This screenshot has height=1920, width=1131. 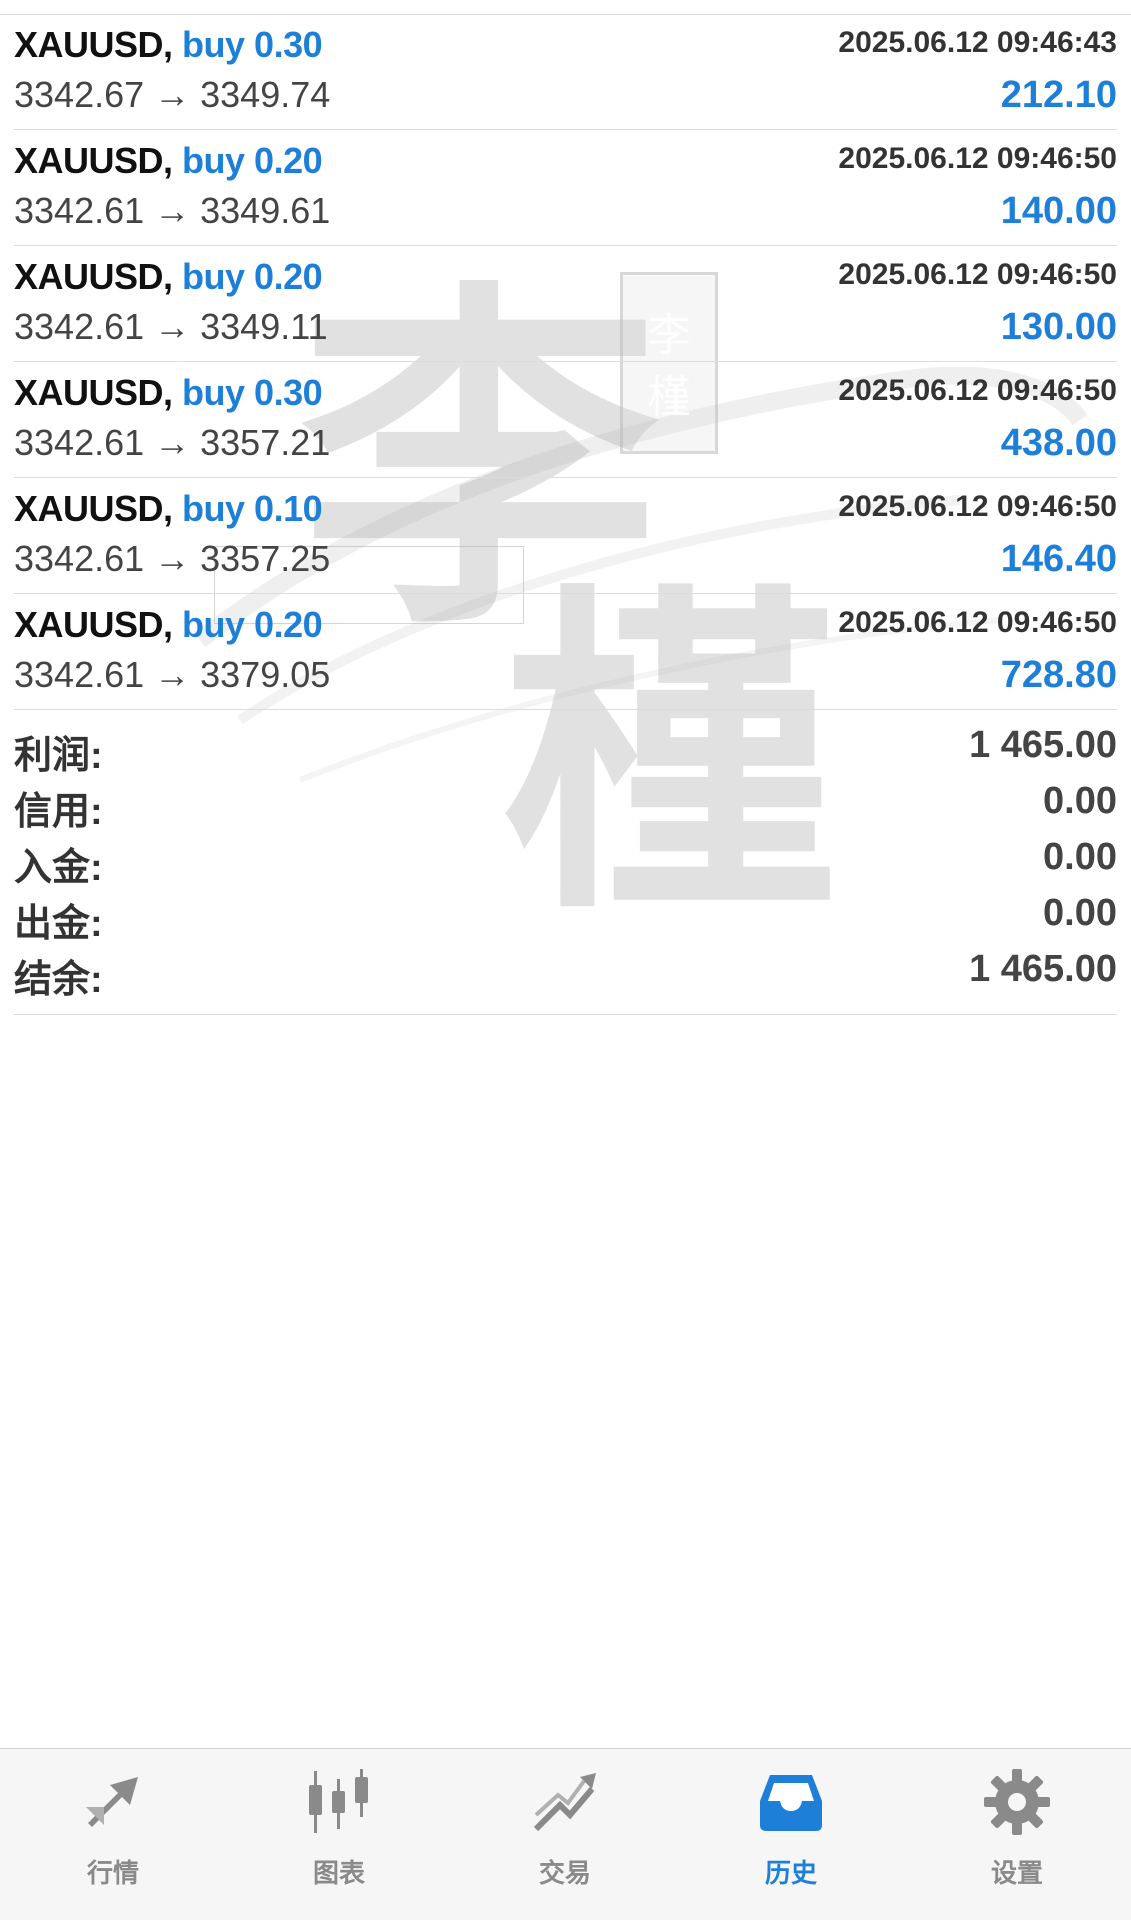 I want to click on summary-label: 信用:, so click(x=58, y=812).